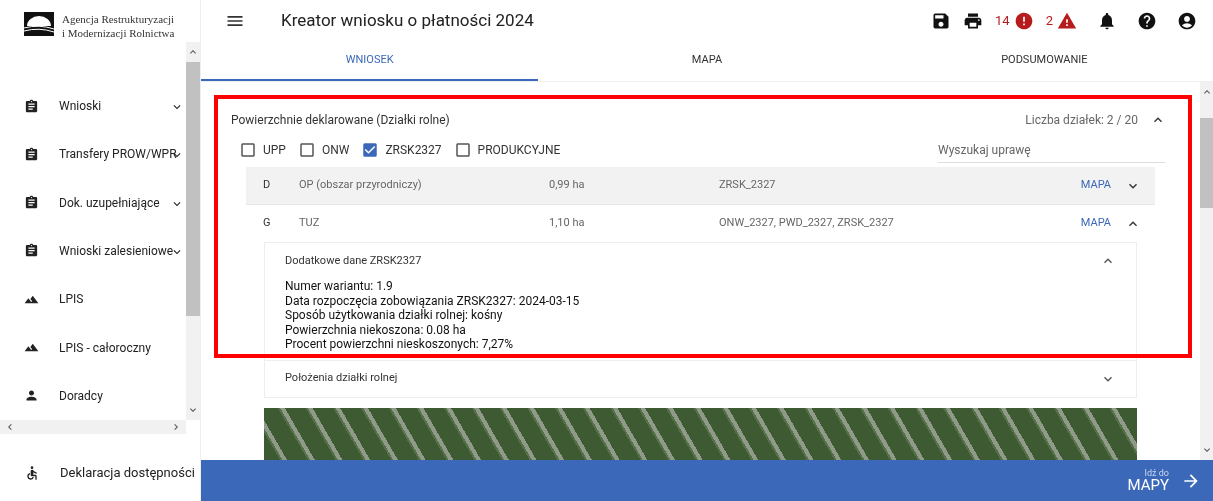 The width and height of the screenshot is (1213, 501). Describe the element at coordinates (413, 150) in the screenshot. I see `checkbox-label: ZRSK2327` at that location.